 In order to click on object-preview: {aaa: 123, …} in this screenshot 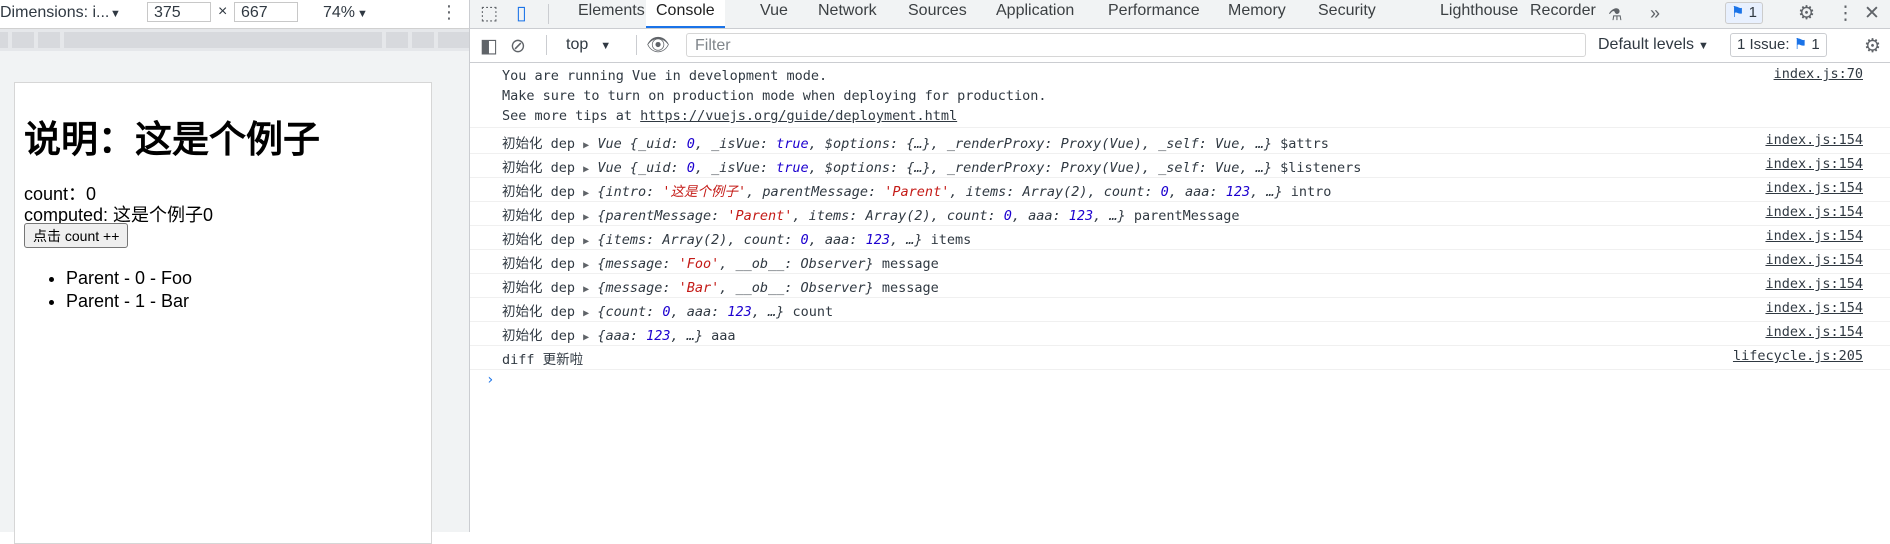, I will do `click(650, 336)`.